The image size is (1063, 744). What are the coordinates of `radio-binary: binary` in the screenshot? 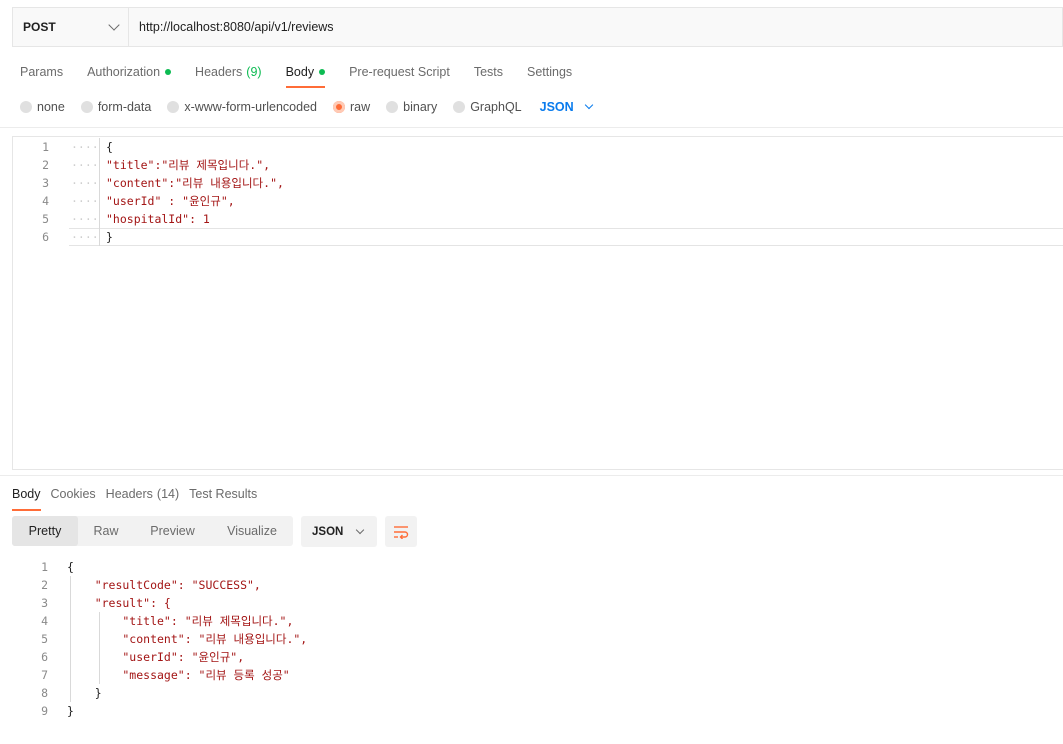 It's located at (411, 107).